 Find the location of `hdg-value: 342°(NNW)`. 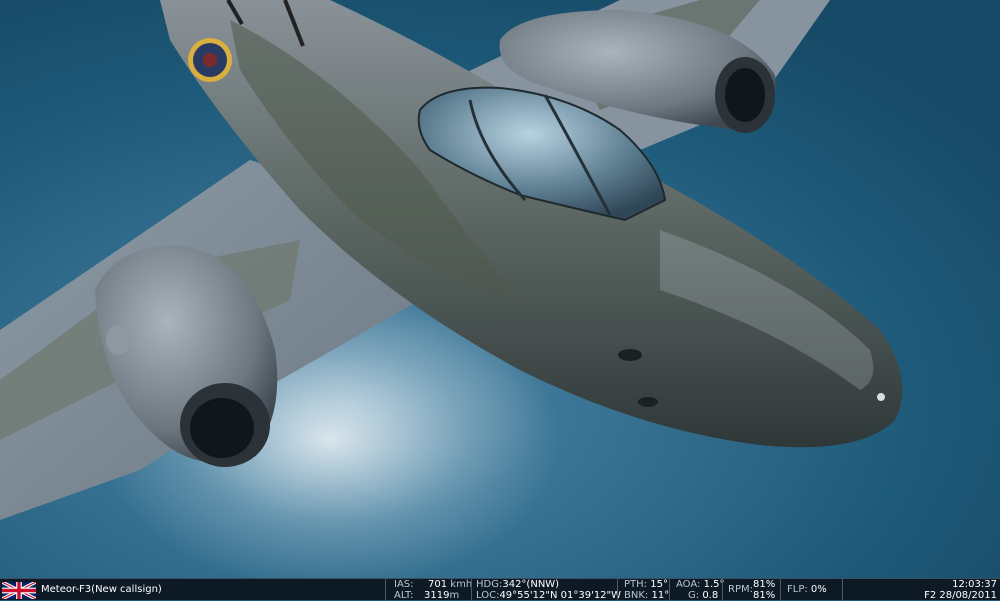

hdg-value: 342°(NNW) is located at coordinates (531, 584).